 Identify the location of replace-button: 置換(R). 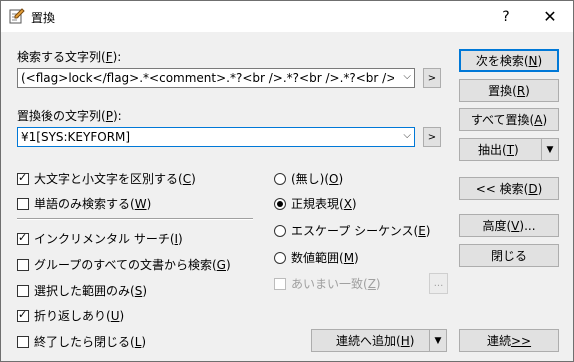
(509, 90).